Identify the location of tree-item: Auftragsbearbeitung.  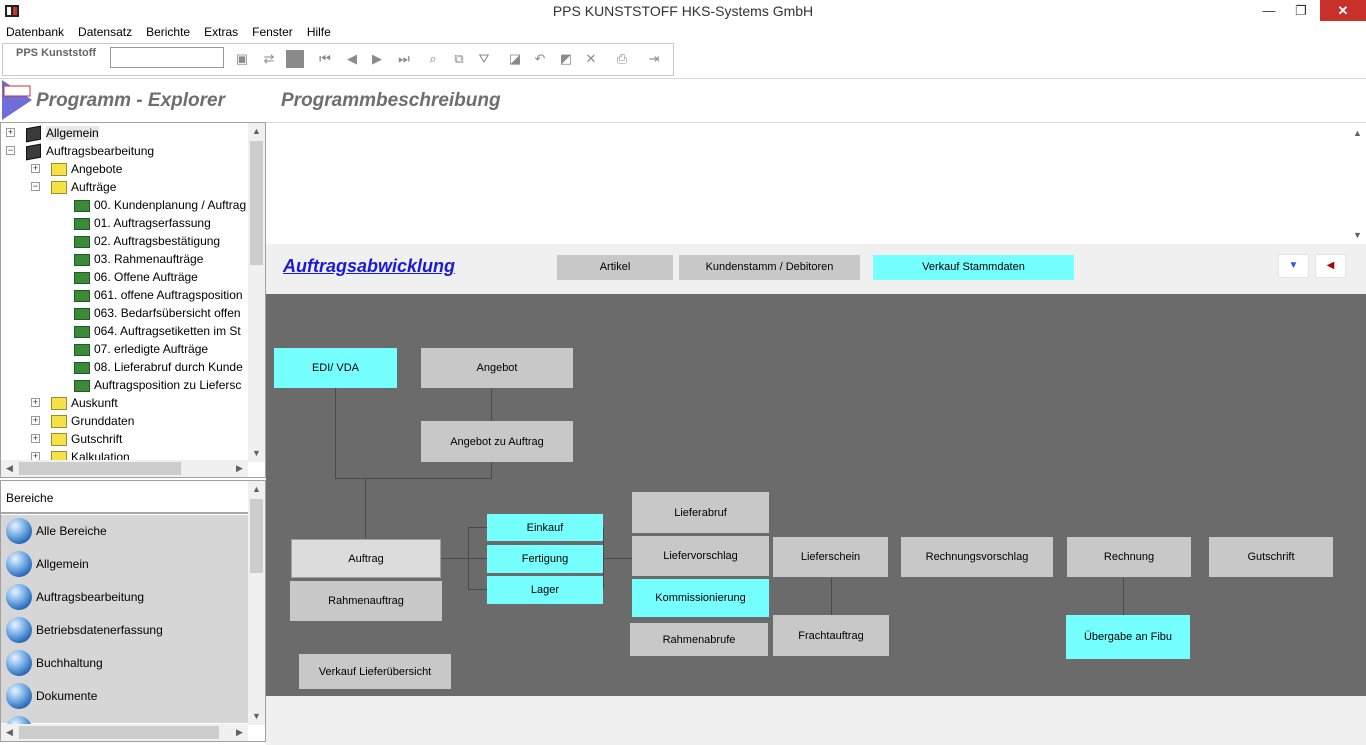
(90, 151).